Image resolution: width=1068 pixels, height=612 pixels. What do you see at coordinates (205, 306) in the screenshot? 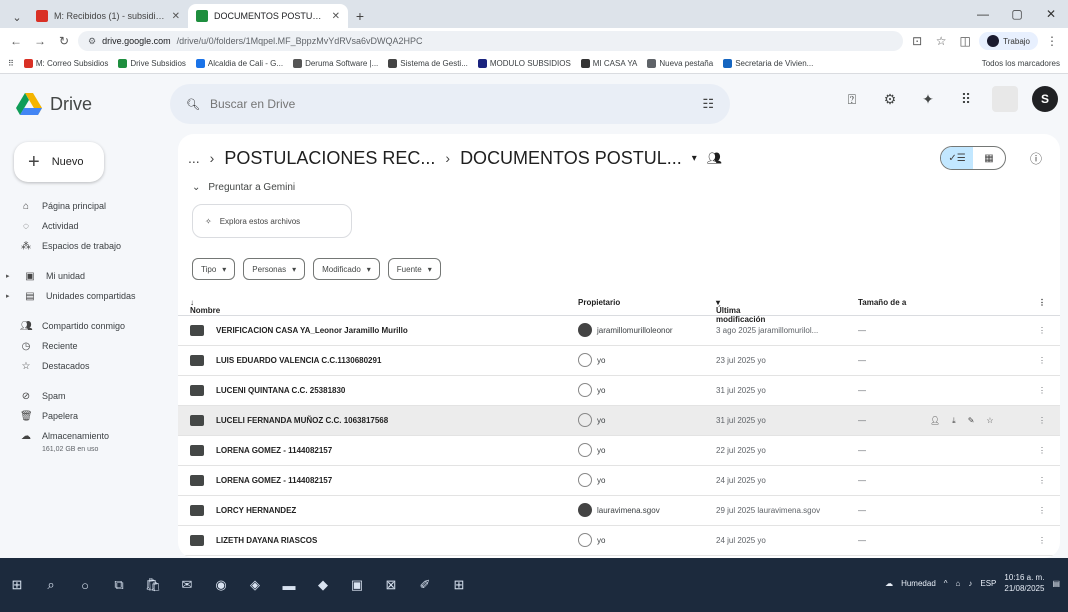
I see `column-name: Nombre ↓` at bounding box center [205, 306].